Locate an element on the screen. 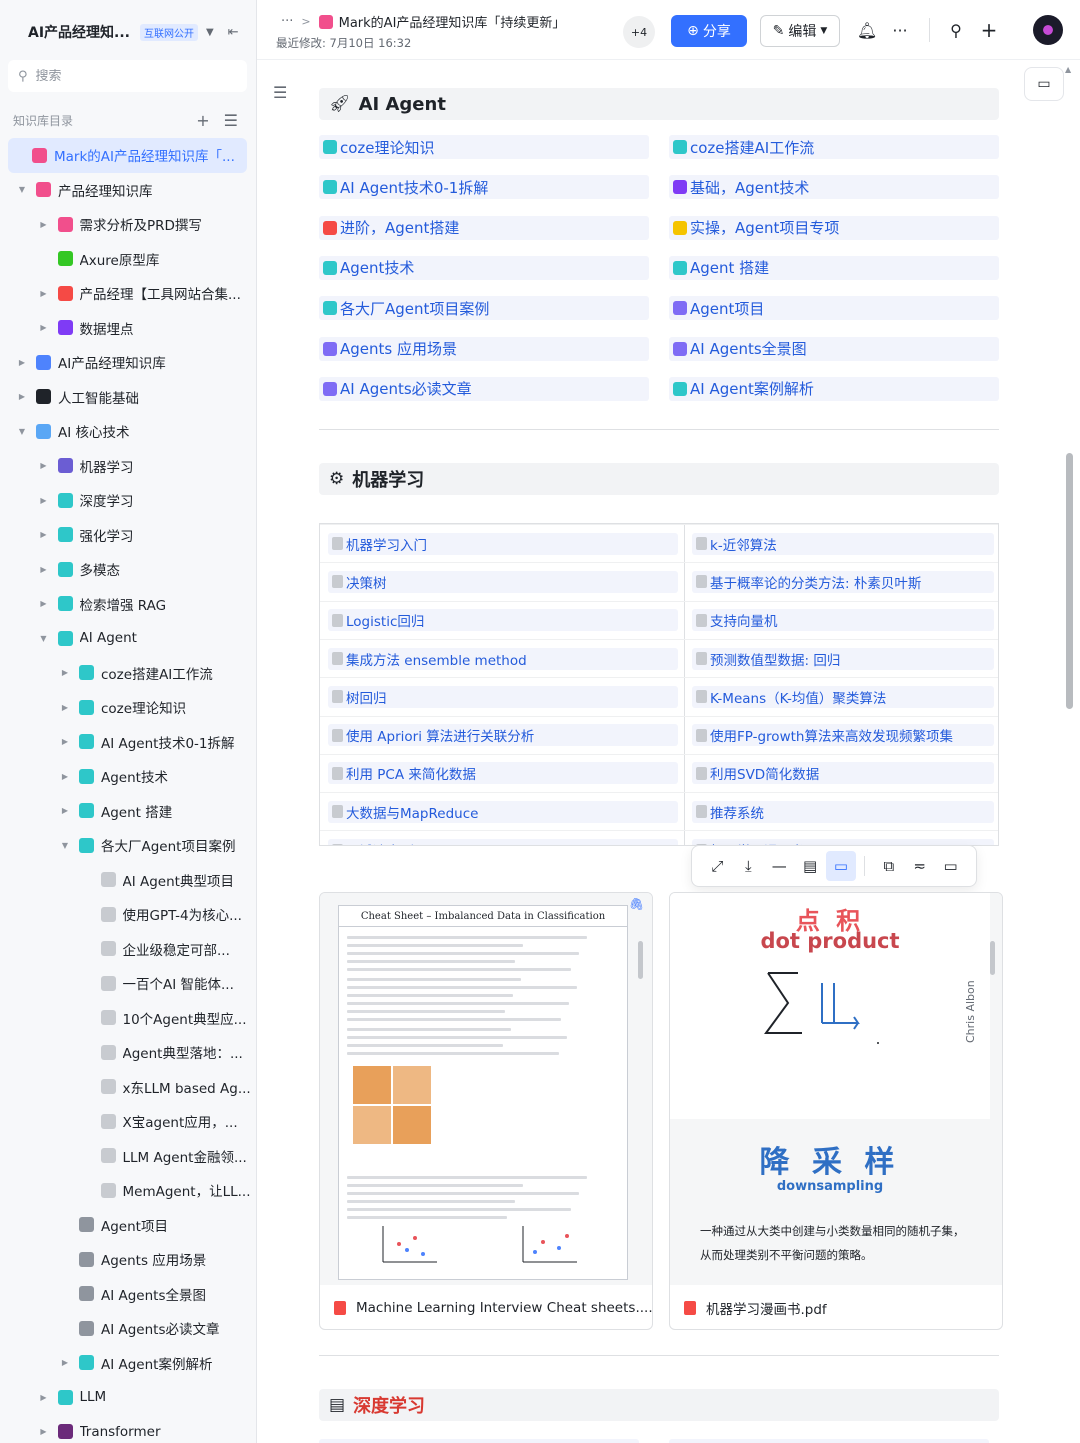  agent-link: coze理论知识 is located at coordinates (484, 147).